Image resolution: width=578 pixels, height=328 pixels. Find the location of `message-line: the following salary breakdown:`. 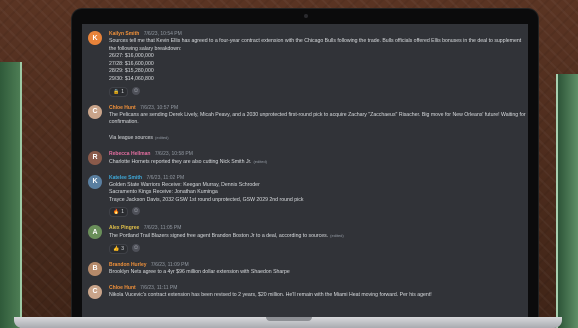

message-line: the following salary breakdown: is located at coordinates (145, 48).